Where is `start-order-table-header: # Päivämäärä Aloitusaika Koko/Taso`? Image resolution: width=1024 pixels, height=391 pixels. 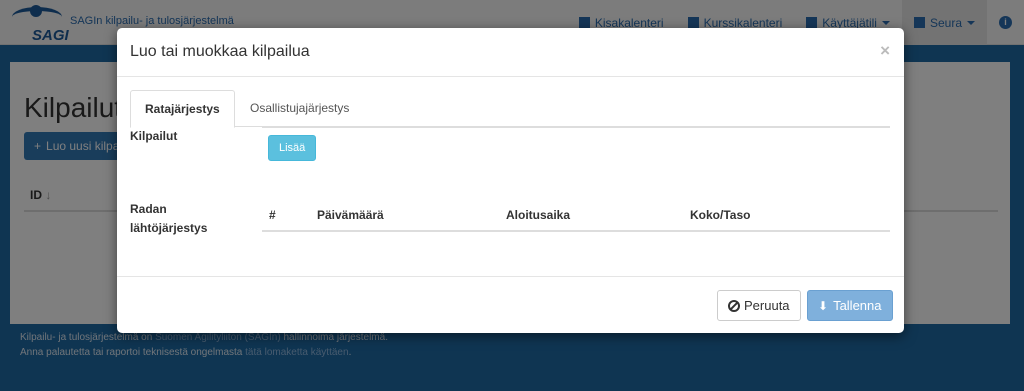 start-order-table-header: # Päivämäärä Aloitusaika Koko/Taso is located at coordinates (576, 217).